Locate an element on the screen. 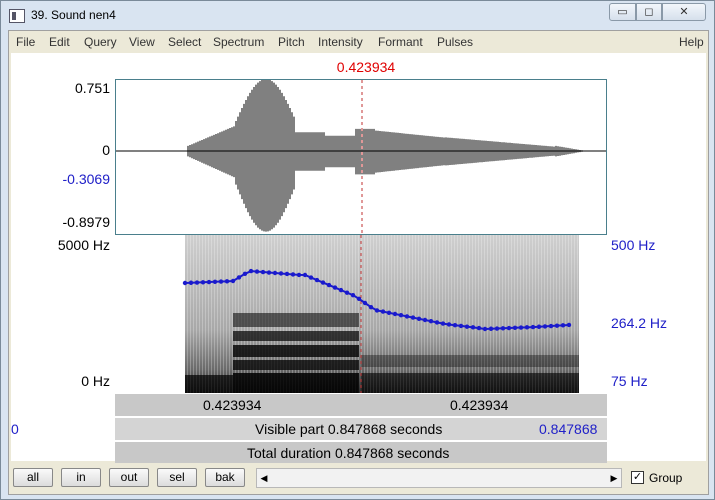  close-button: ✕ is located at coordinates (684, 12).